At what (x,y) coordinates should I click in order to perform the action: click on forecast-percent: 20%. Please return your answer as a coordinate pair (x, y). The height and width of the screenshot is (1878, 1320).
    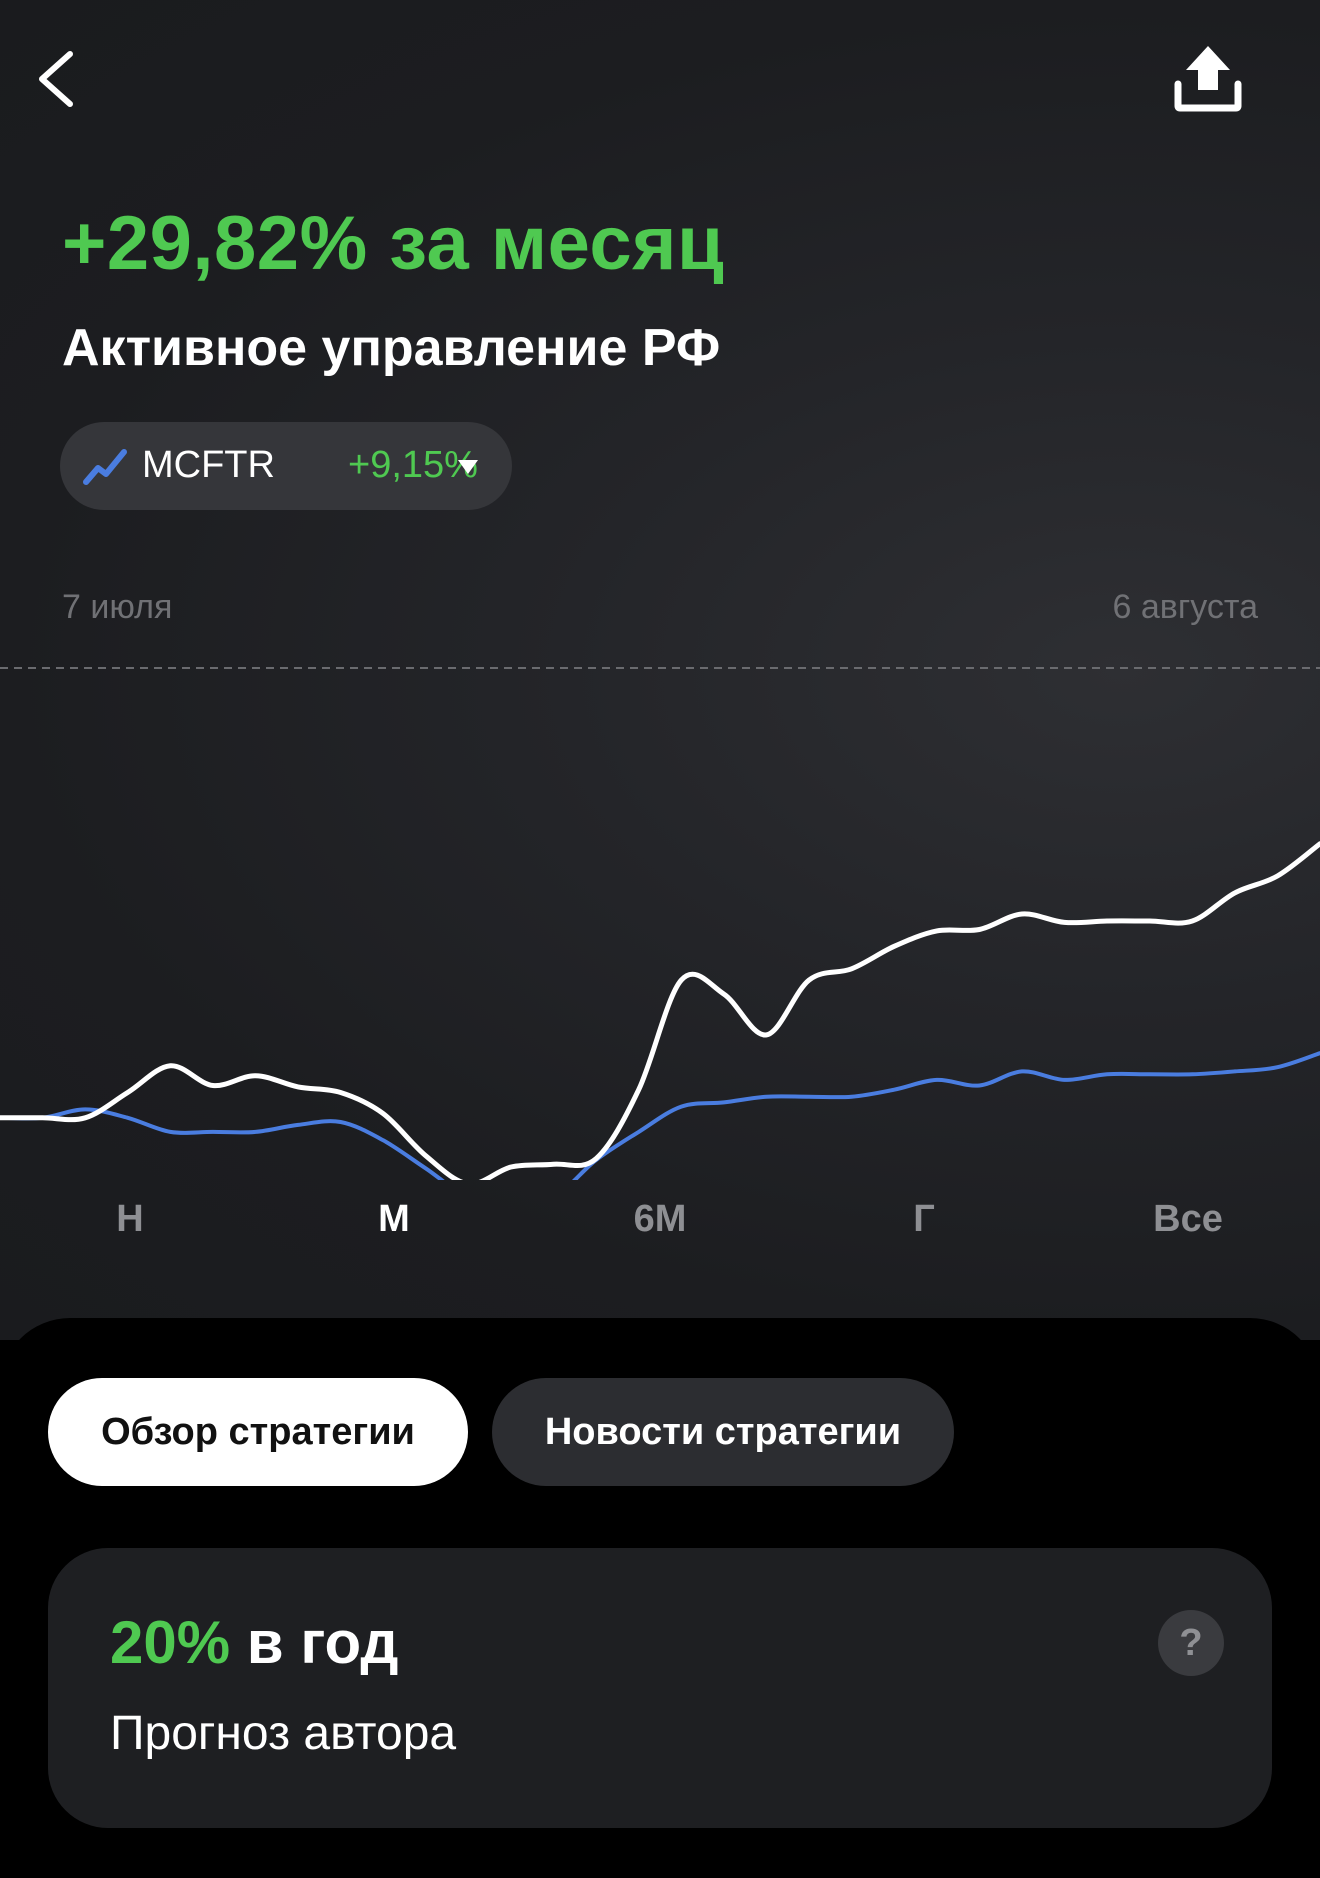
    Looking at the image, I should click on (170, 1642).